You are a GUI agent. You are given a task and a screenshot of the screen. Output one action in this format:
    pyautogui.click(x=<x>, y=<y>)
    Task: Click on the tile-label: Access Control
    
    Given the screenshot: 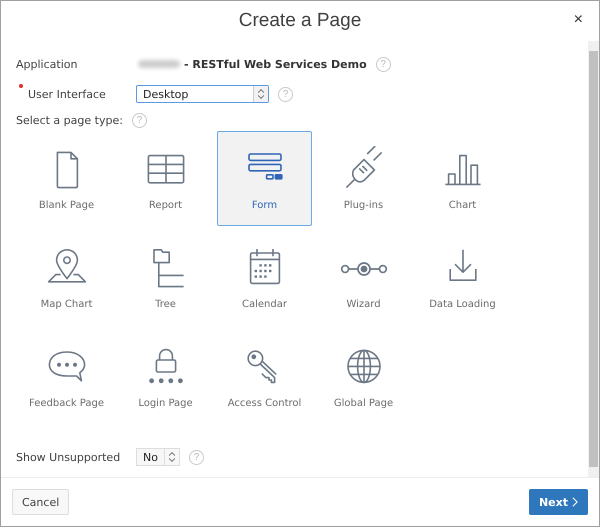 What is the action you would take?
    pyautogui.click(x=265, y=403)
    